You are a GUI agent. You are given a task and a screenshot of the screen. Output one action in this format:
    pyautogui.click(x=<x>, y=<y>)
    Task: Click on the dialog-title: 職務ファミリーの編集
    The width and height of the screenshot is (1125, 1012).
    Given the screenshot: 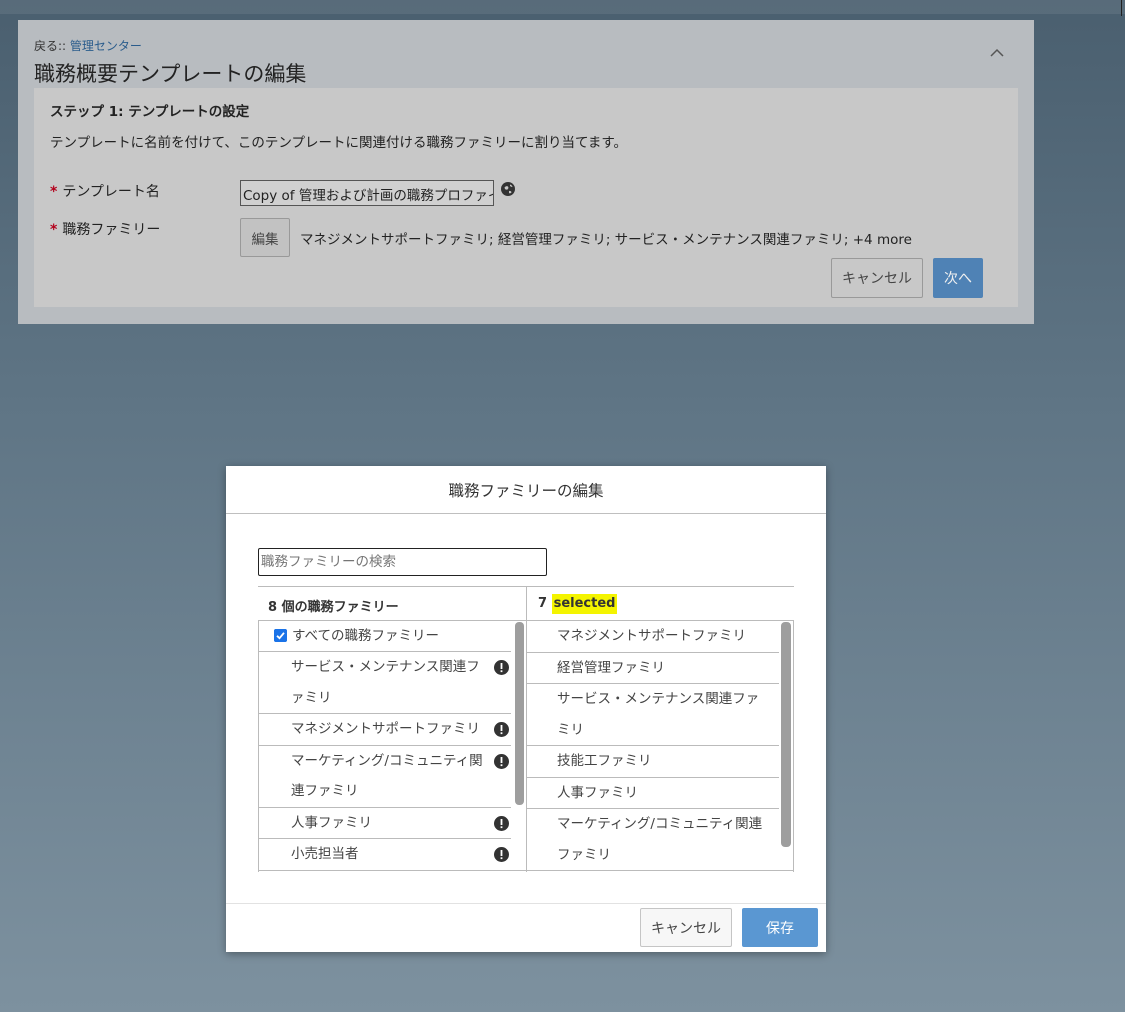 What is the action you would take?
    pyautogui.click(x=526, y=490)
    